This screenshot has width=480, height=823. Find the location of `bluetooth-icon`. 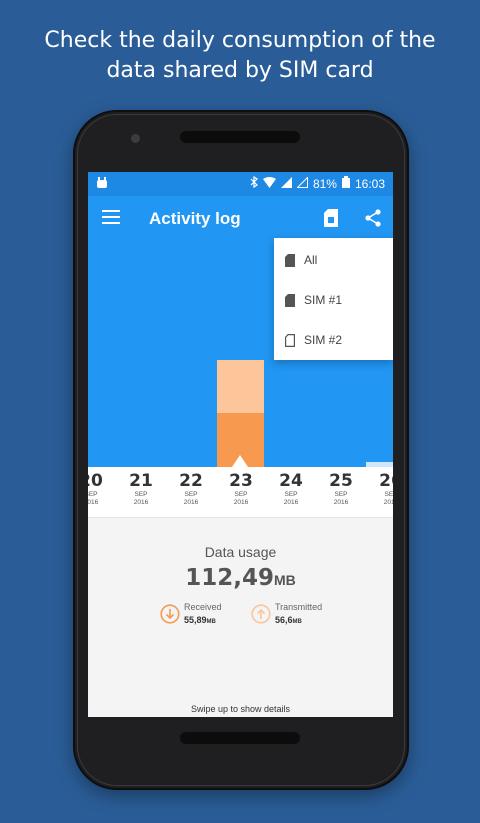

bluetooth-icon is located at coordinates (254, 183).